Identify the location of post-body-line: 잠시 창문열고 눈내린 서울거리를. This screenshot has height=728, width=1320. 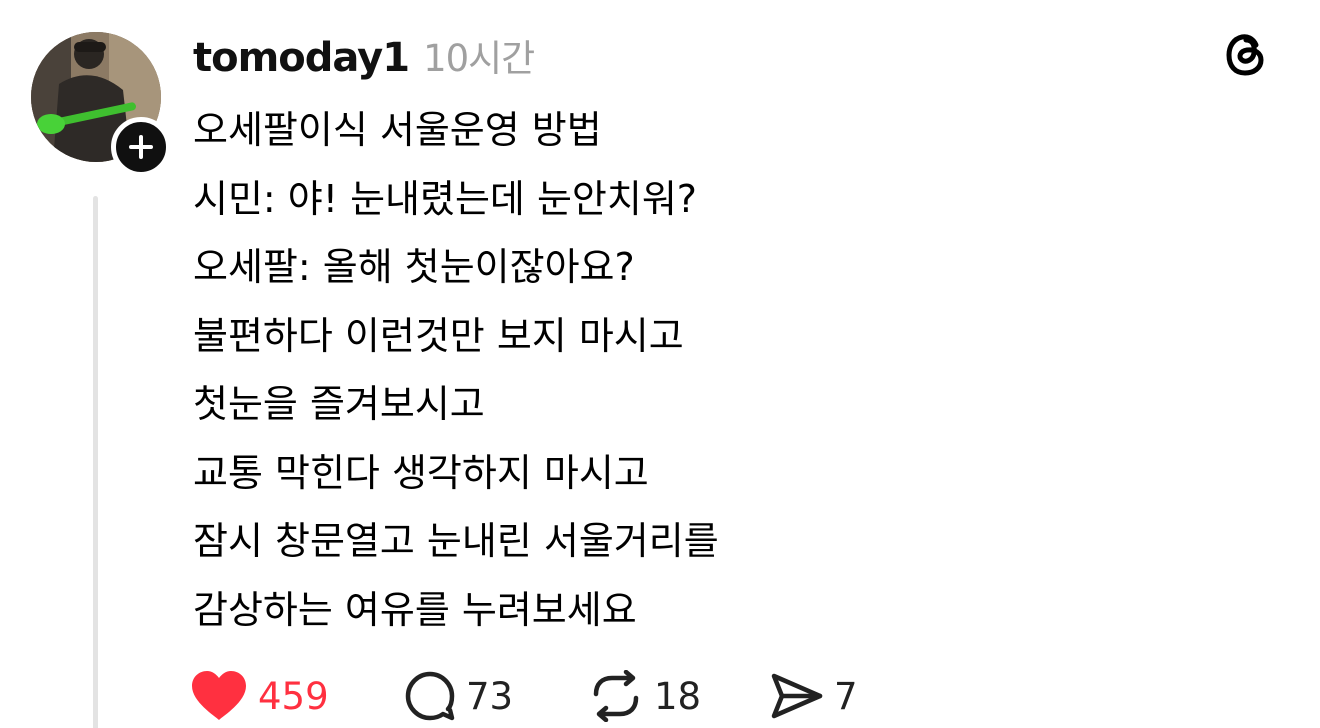
(456, 541).